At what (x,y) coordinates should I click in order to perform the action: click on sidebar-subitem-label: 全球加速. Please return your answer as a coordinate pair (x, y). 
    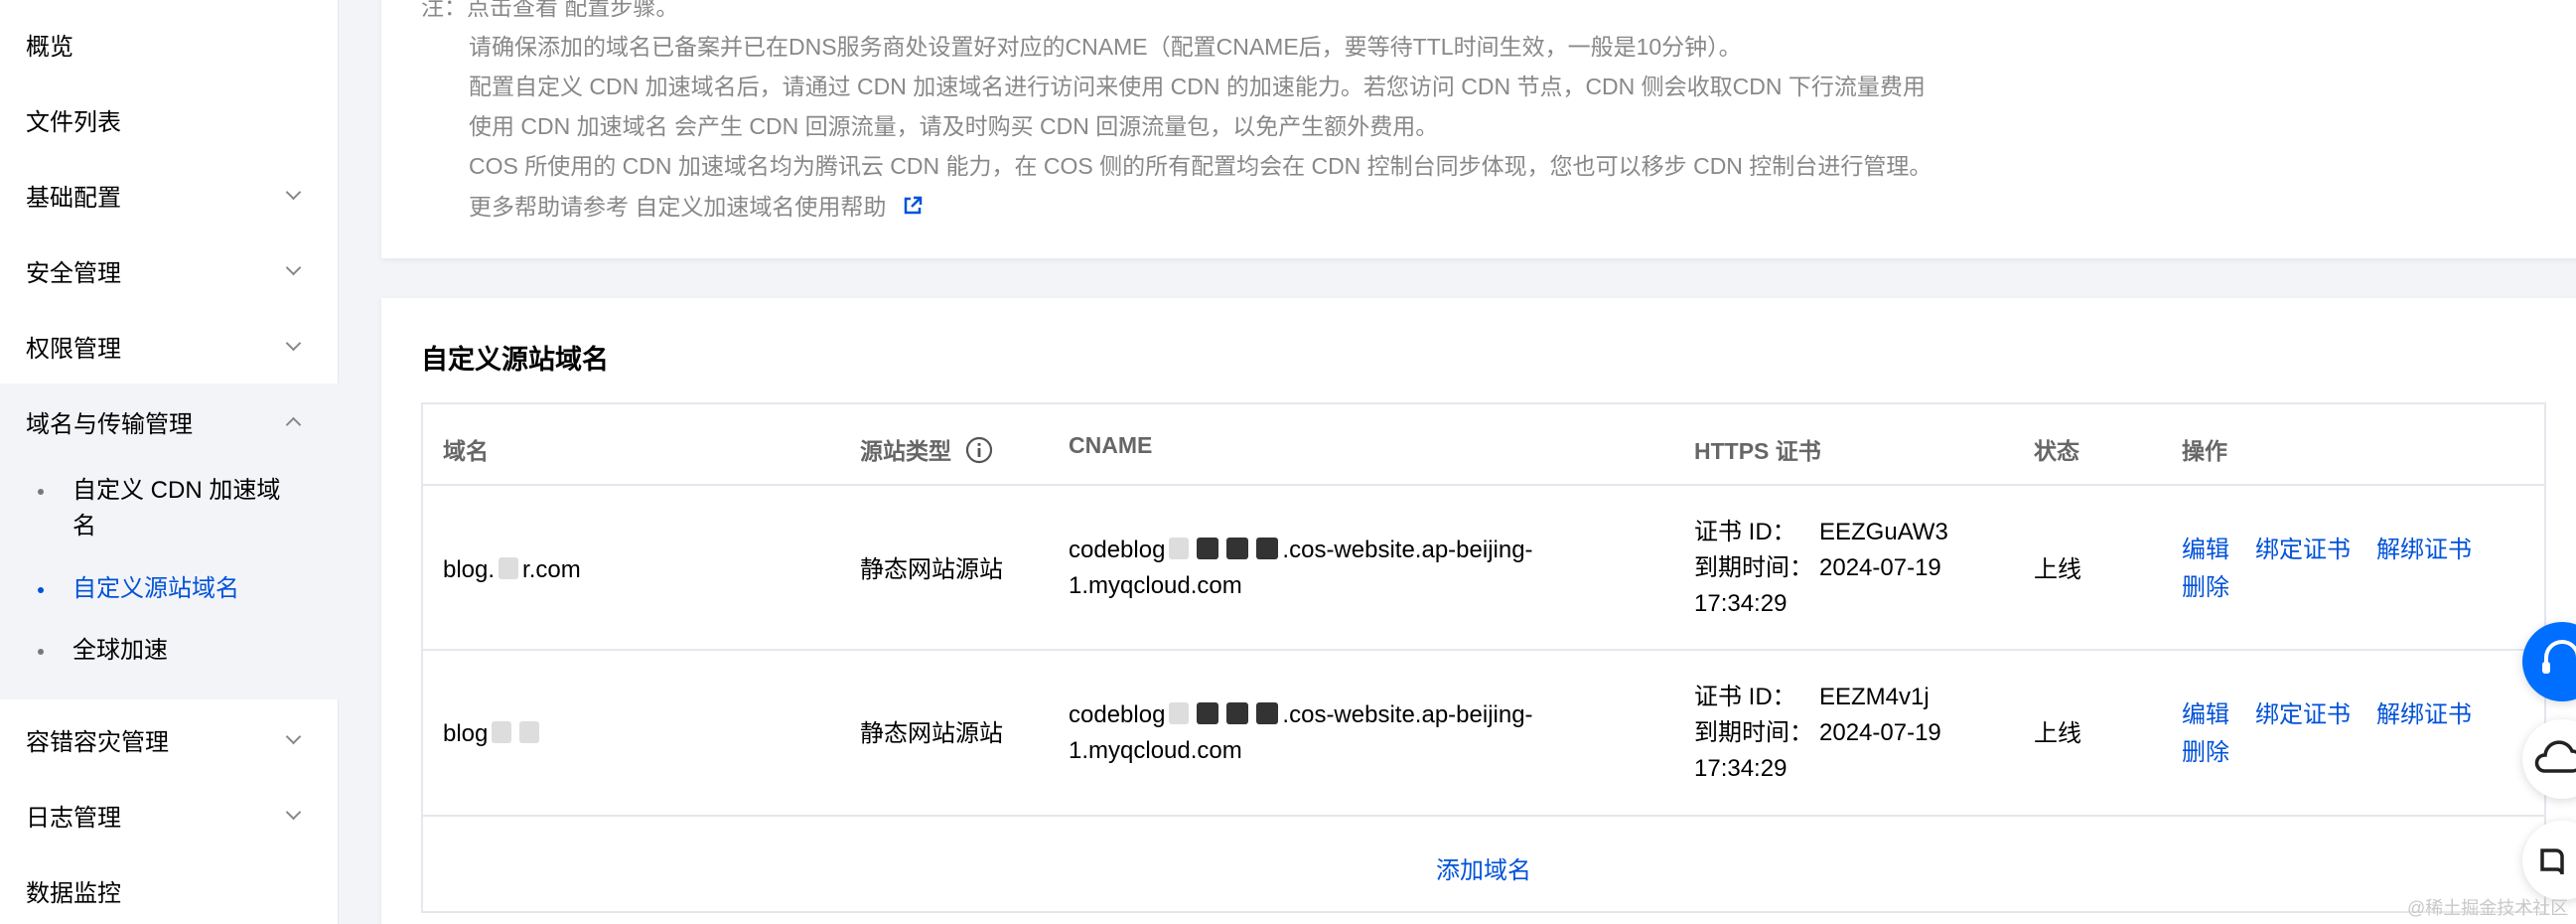
    Looking at the image, I should click on (120, 651).